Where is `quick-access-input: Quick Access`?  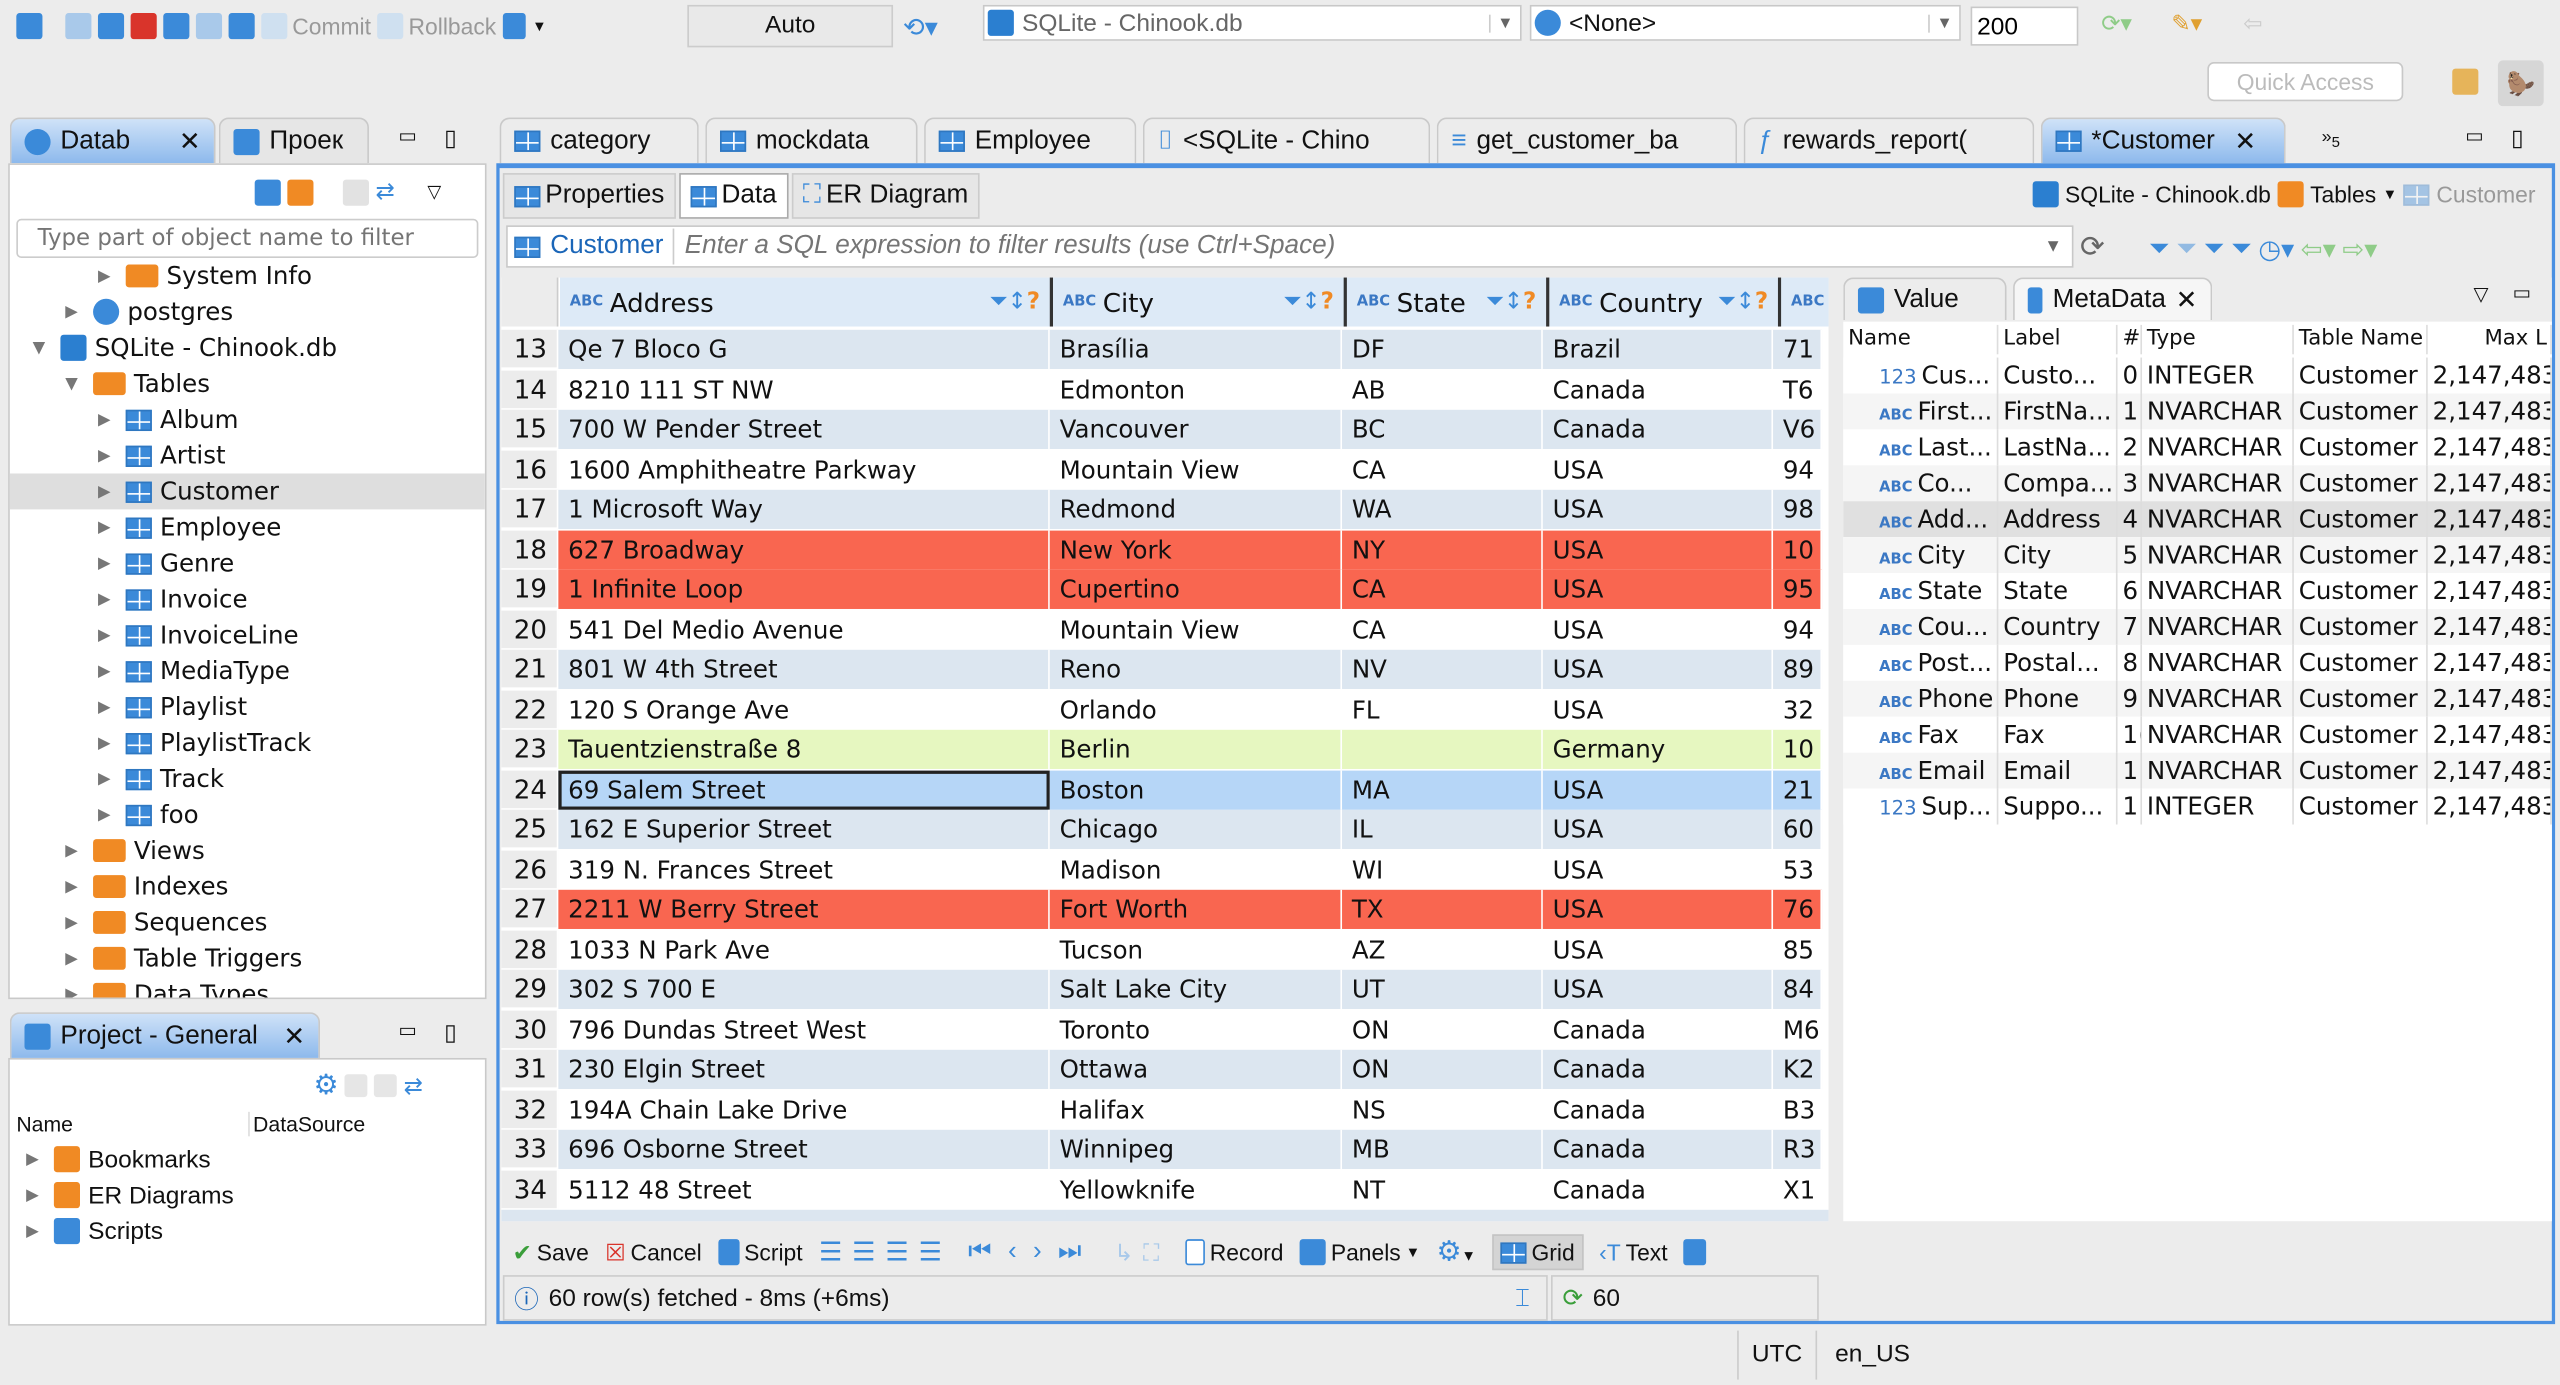 quick-access-input: Quick Access is located at coordinates (2305, 82).